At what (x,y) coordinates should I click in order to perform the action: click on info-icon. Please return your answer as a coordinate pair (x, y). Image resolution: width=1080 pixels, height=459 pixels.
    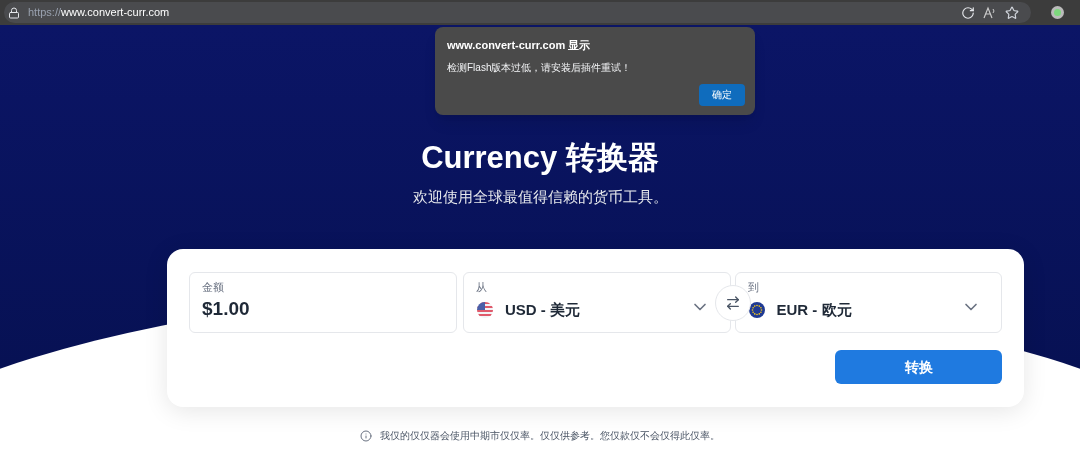
    Looking at the image, I should click on (366, 435).